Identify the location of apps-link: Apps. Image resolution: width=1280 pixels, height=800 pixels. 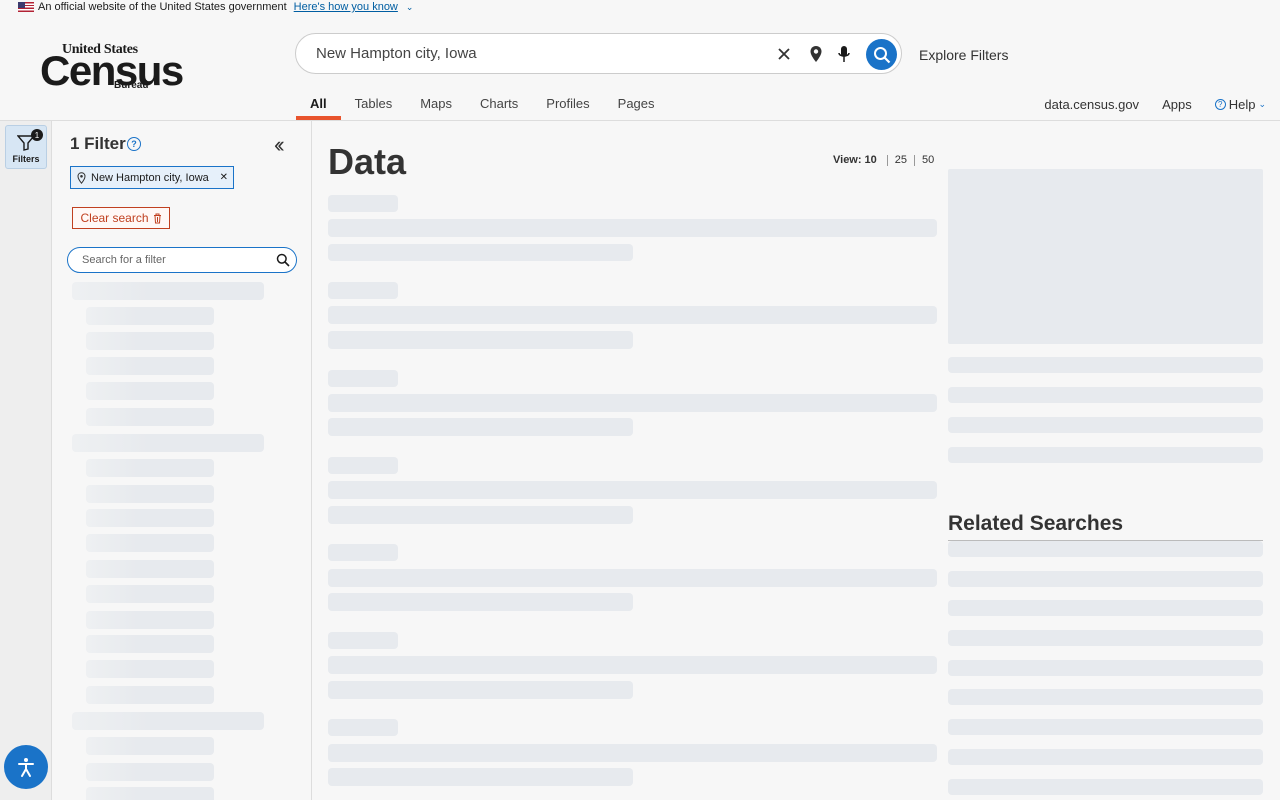
(1177, 104).